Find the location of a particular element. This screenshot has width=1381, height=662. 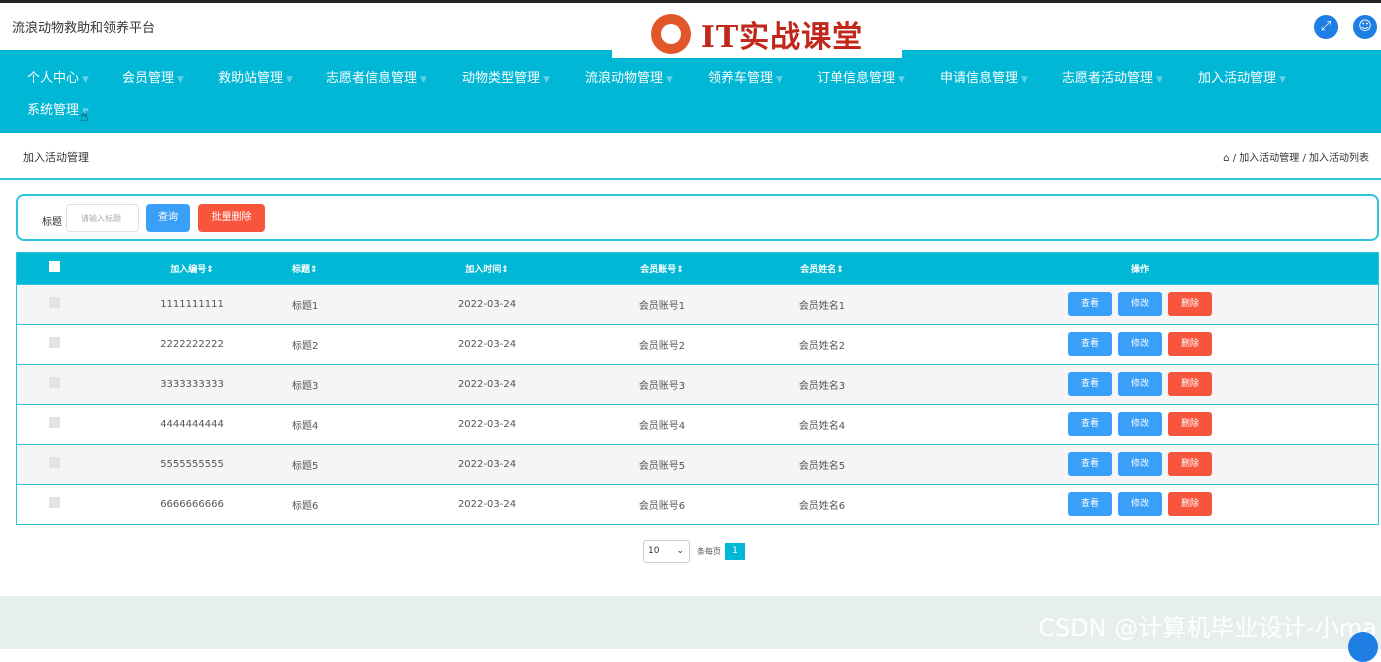

cell-member-name: 会员姓名2 is located at coordinates (822, 346).